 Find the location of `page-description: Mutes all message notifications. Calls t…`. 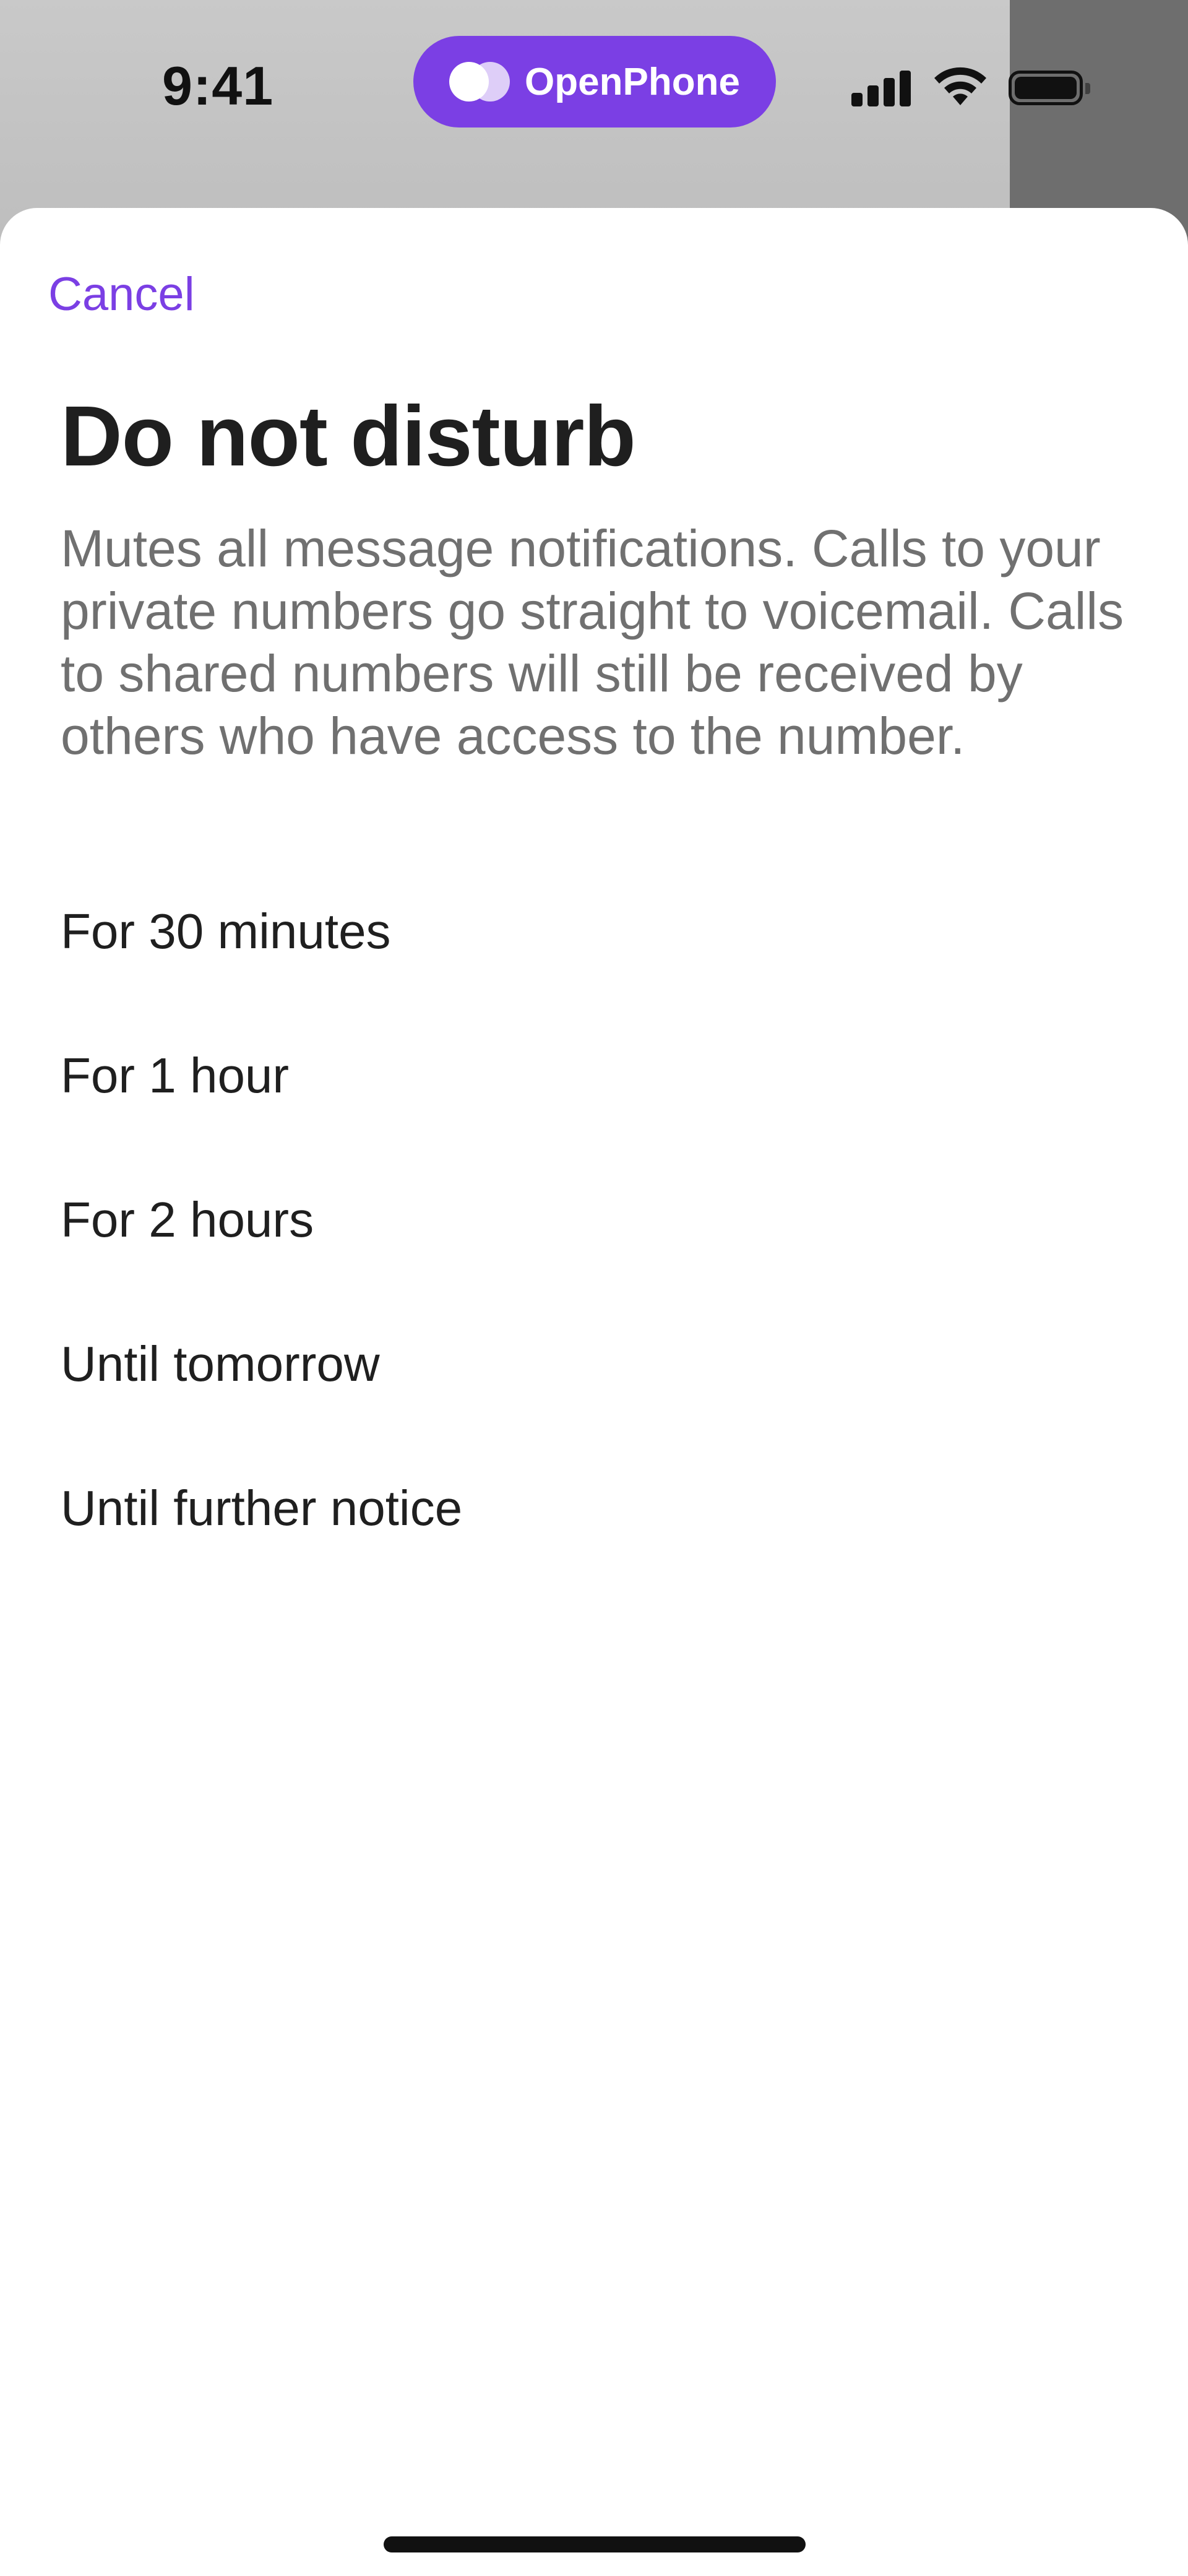

page-description: Mutes all message notifications. Calls t… is located at coordinates (592, 642).